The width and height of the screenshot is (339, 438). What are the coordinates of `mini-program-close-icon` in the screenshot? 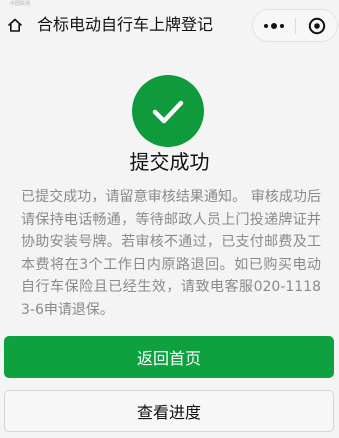 It's located at (317, 25).